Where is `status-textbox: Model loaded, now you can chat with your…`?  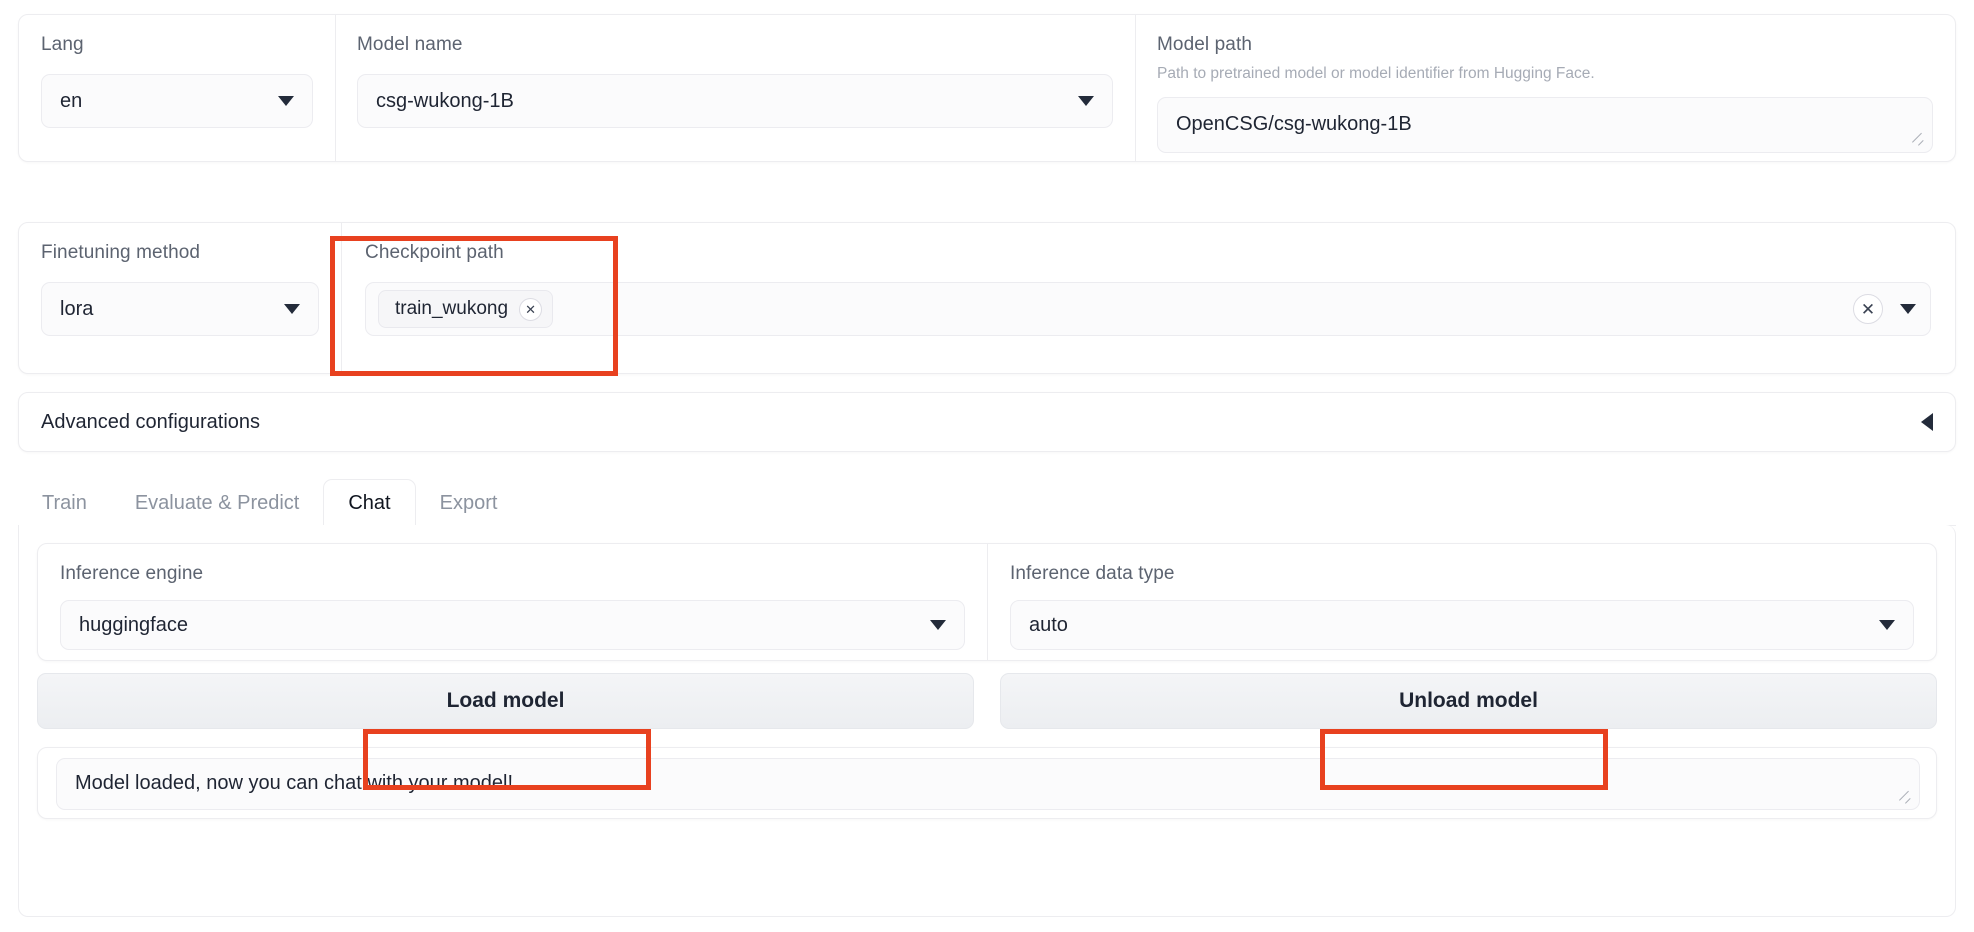 status-textbox: Model loaded, now you can chat with your… is located at coordinates (988, 784).